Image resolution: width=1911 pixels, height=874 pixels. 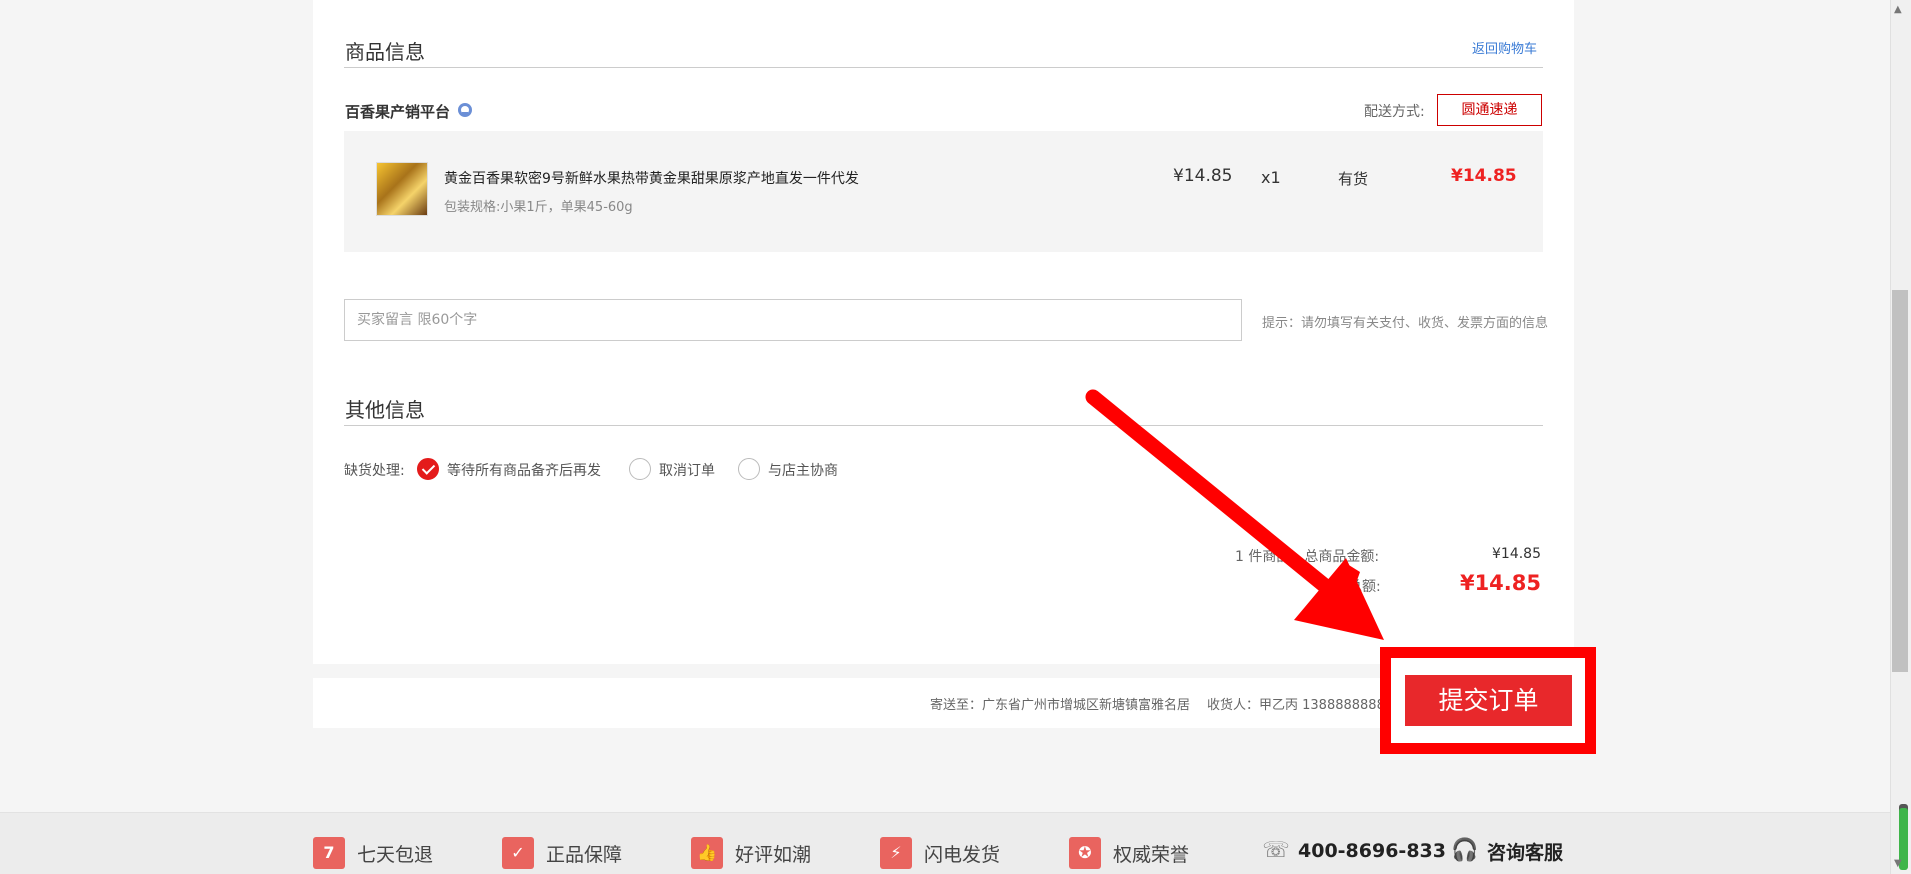 I want to click on footer-phone: ☏ 400-8696-833, so click(x=1354, y=851).